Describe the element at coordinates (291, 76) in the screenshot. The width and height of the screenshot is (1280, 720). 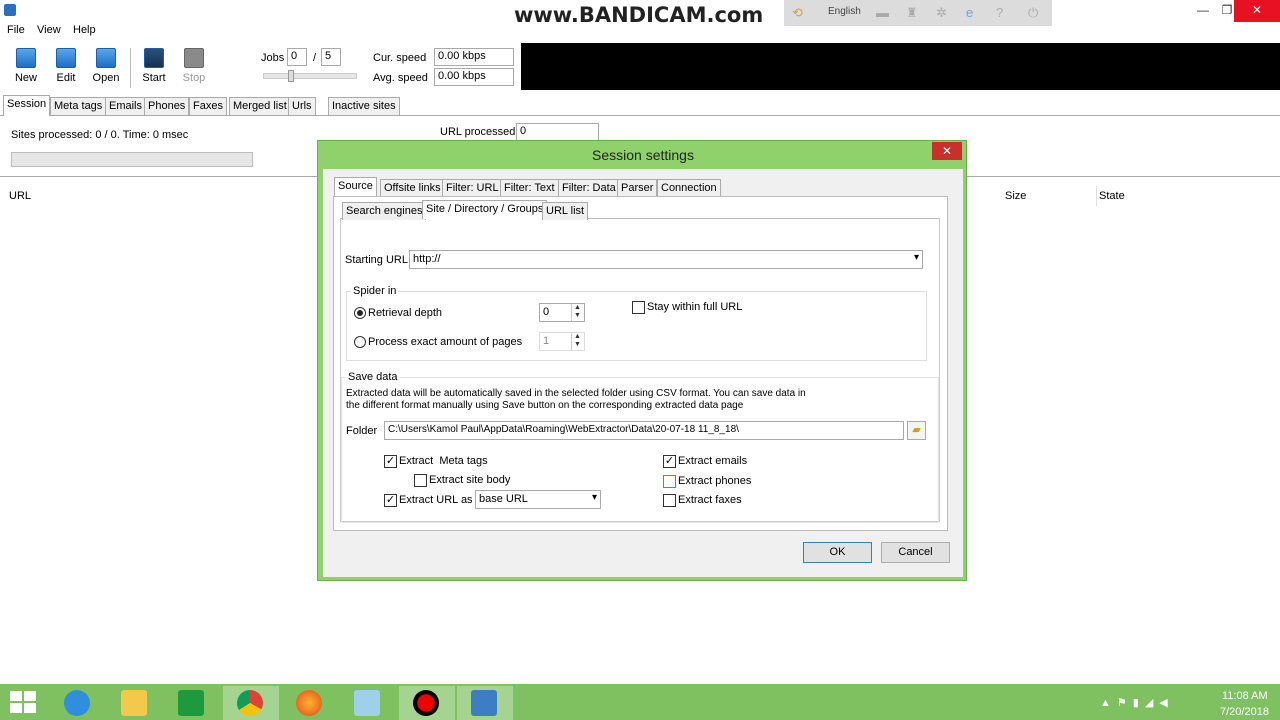
I see `jobs-slider-thumb` at that location.